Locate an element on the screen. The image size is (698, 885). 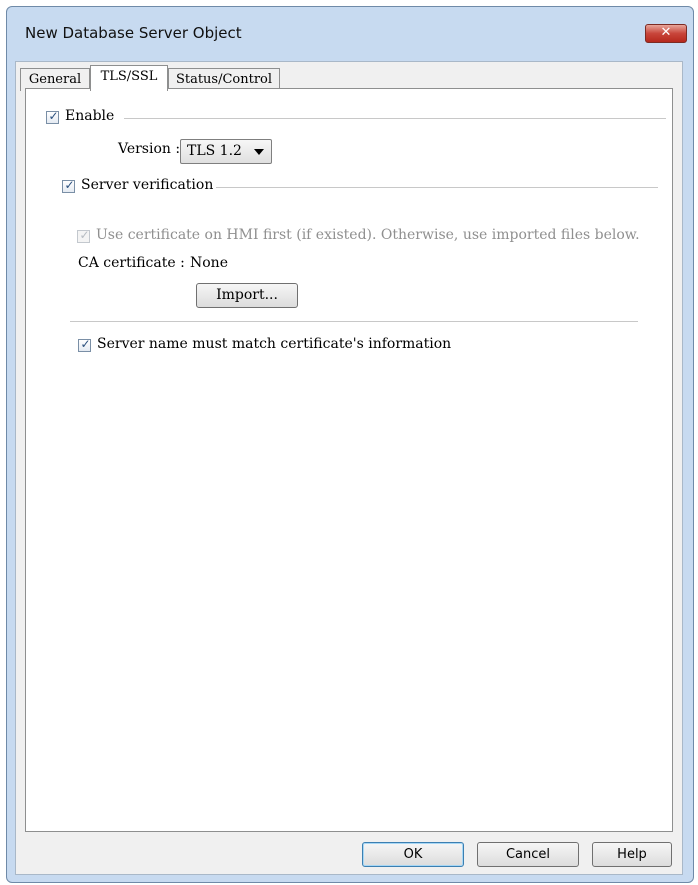
version-select: TLS 1.2 is located at coordinates (226, 151).